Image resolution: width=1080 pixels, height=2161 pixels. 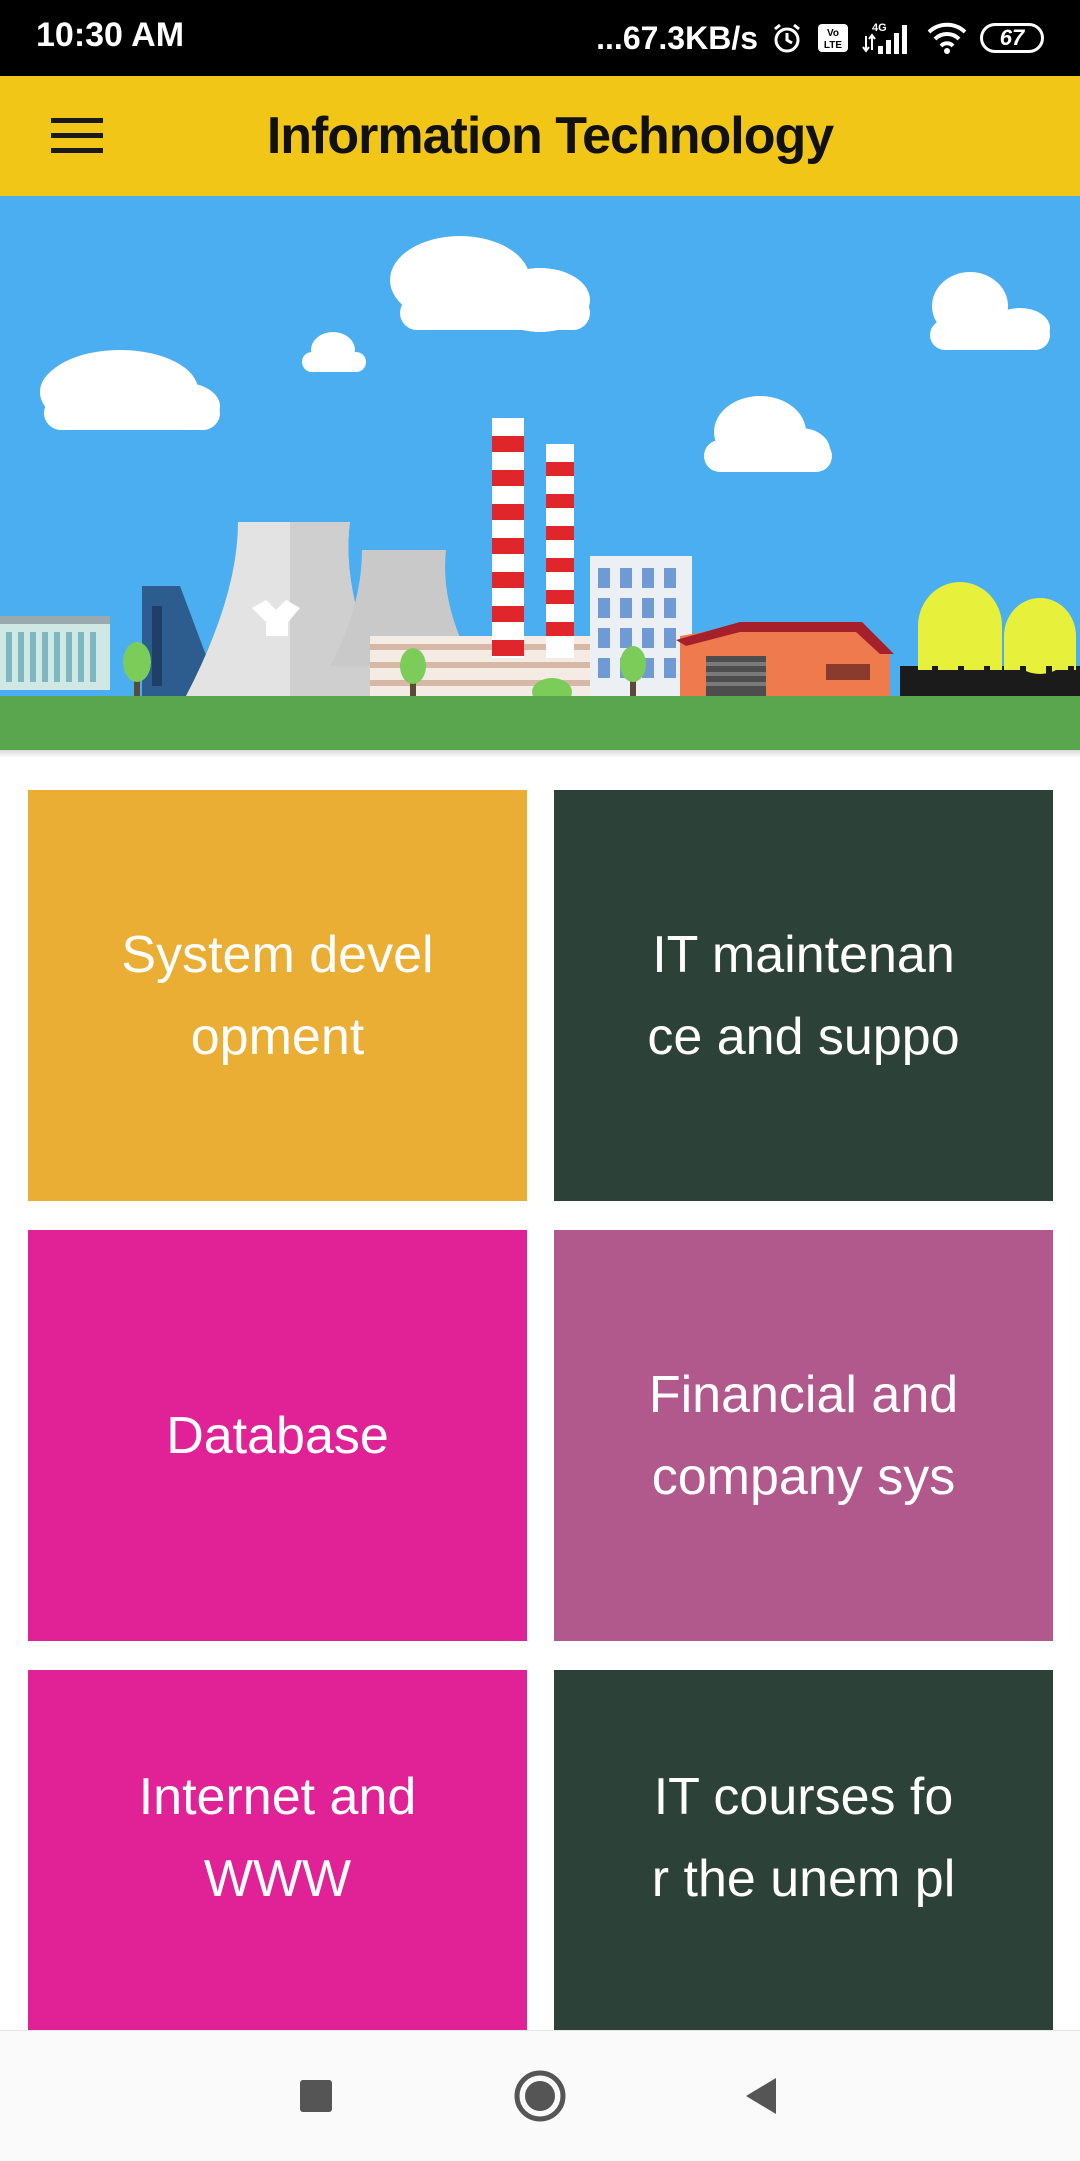 I want to click on system-nav-bar, so click(x=540, y=2095).